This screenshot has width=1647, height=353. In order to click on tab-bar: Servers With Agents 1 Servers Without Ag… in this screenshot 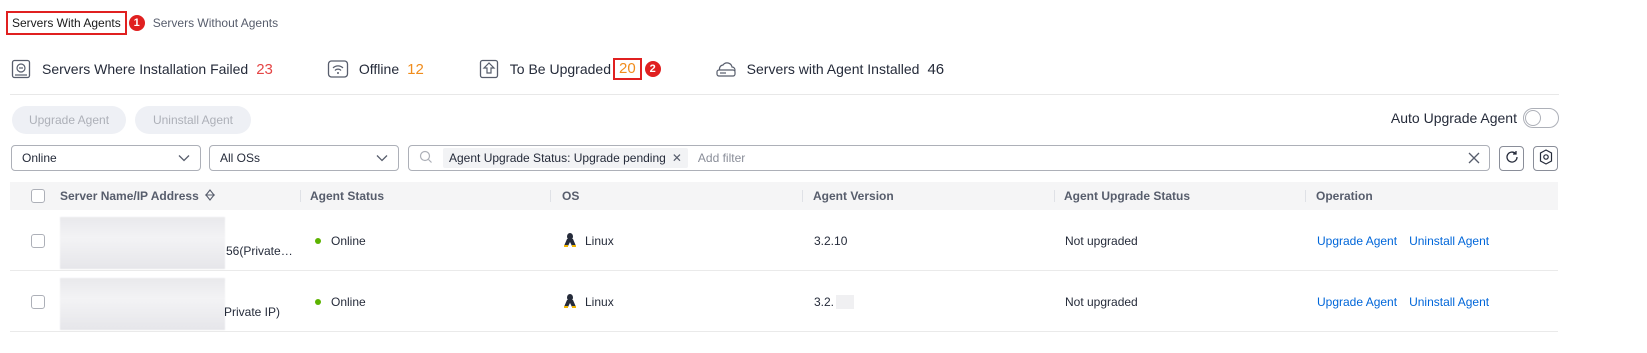, I will do `click(145, 23)`.